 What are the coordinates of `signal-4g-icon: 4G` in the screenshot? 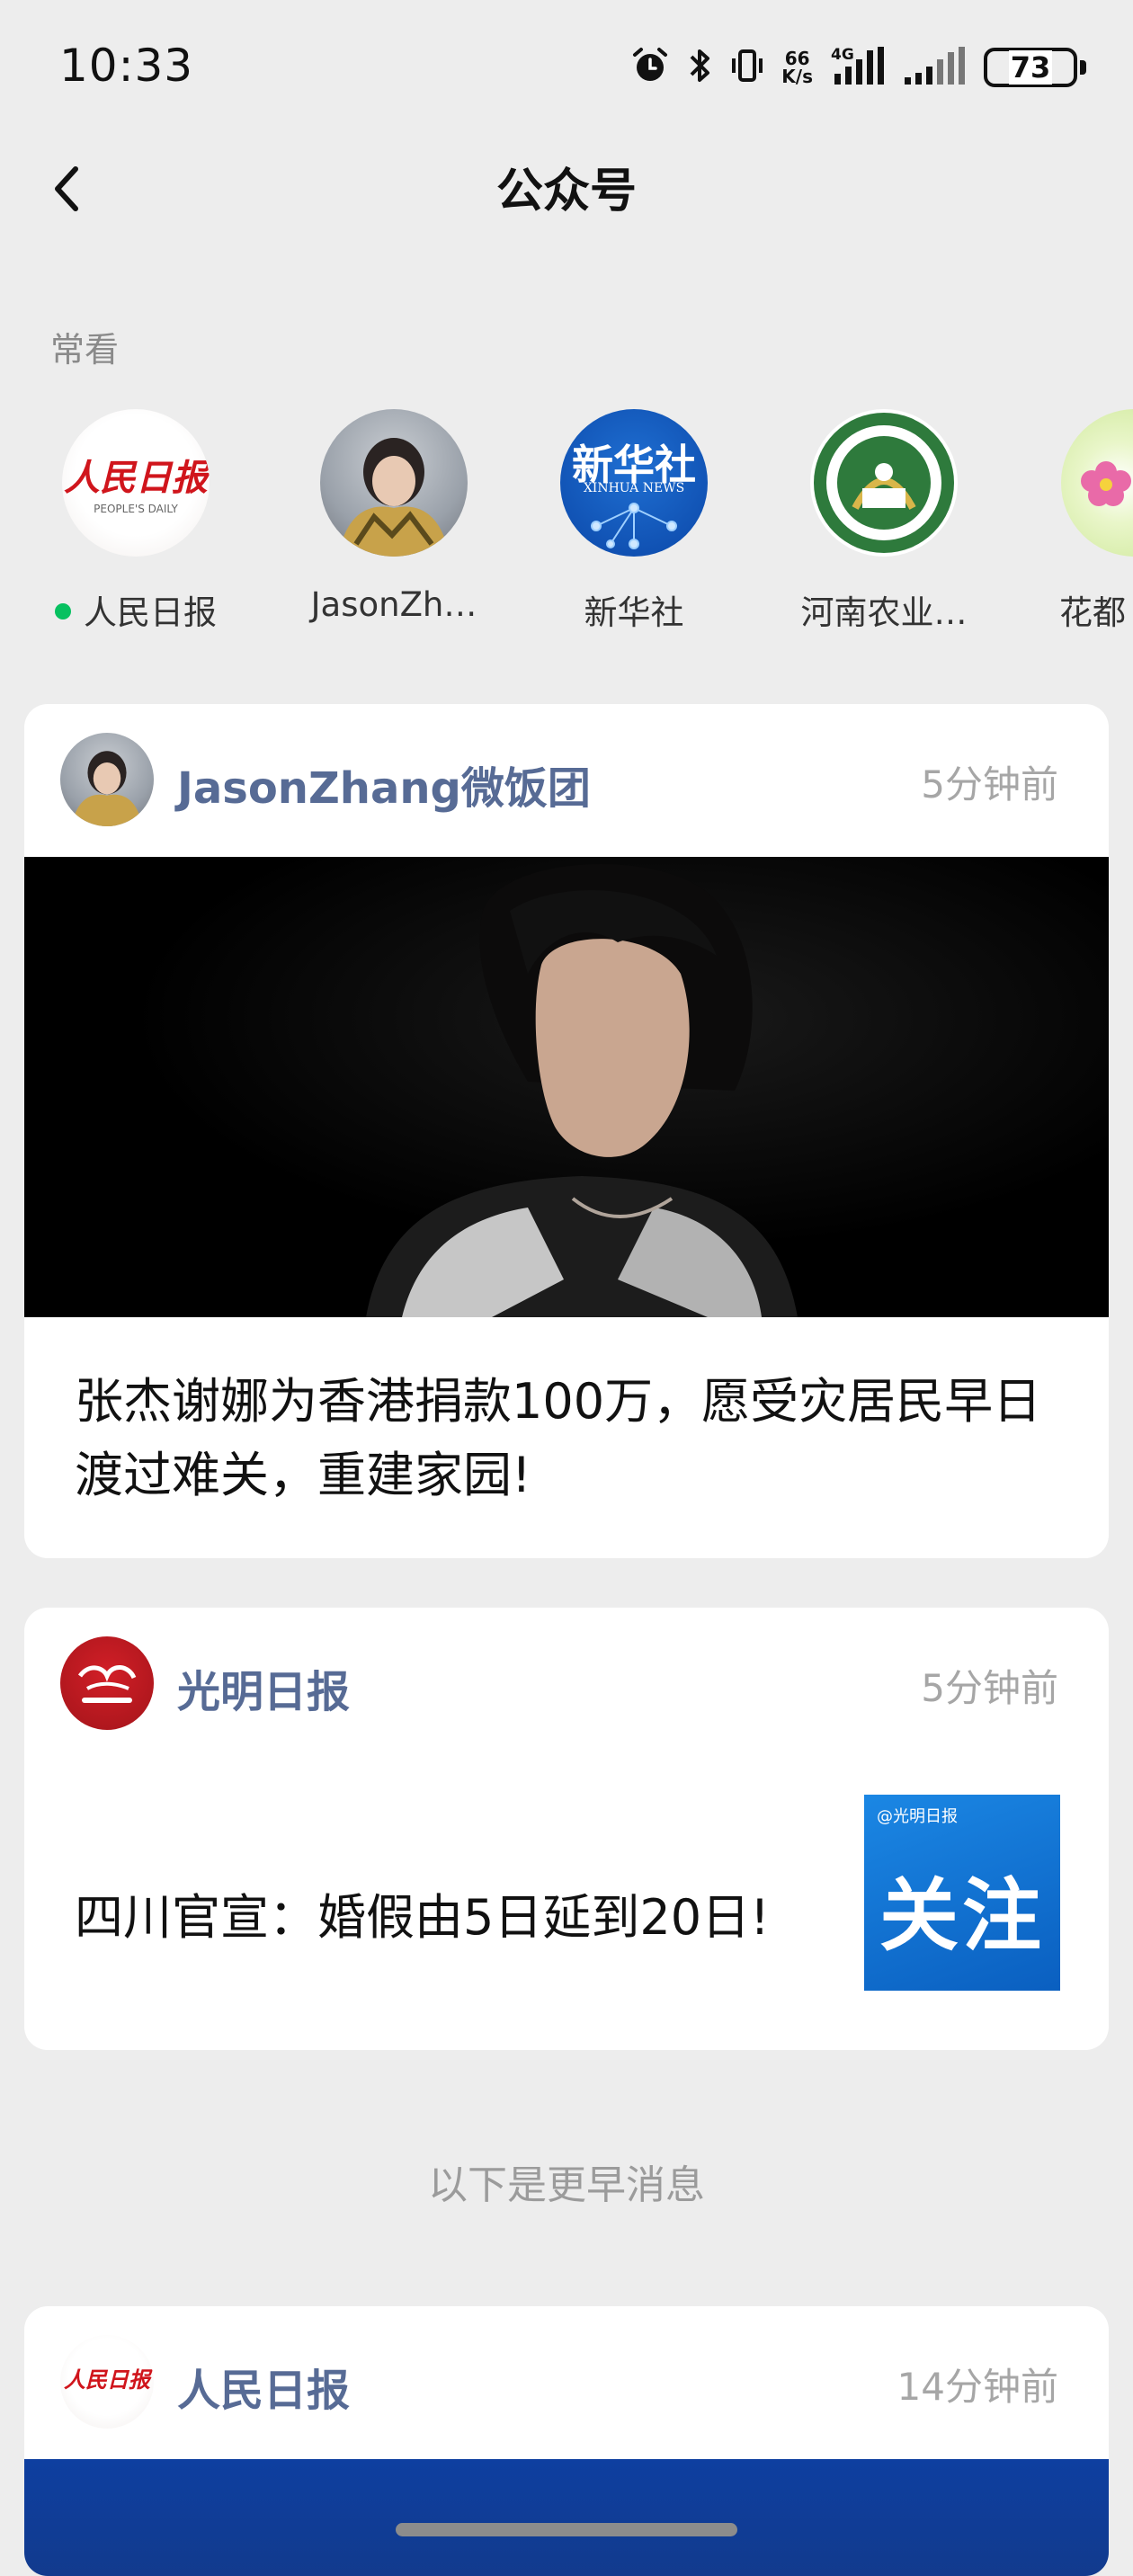 It's located at (858, 68).